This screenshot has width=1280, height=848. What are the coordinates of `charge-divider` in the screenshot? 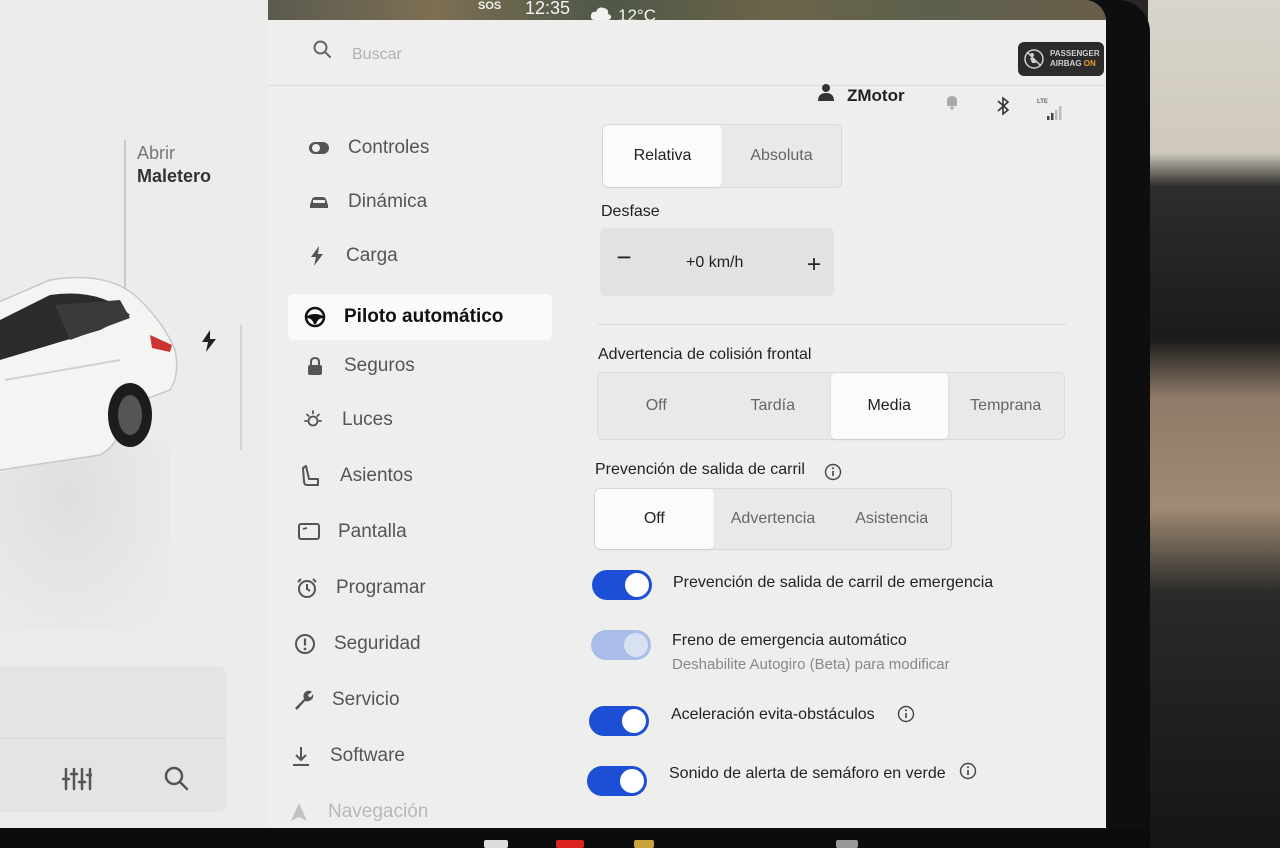 It's located at (241, 387).